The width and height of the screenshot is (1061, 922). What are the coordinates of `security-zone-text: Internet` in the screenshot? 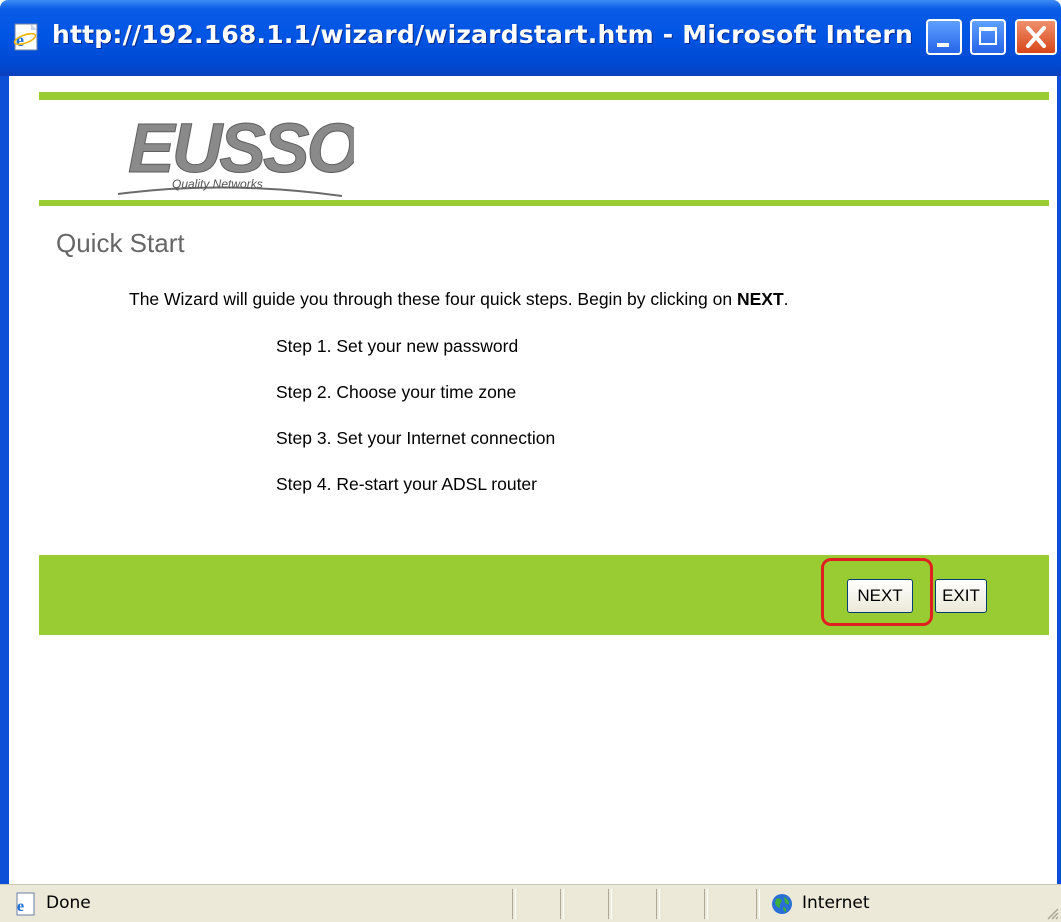 It's located at (836, 903).